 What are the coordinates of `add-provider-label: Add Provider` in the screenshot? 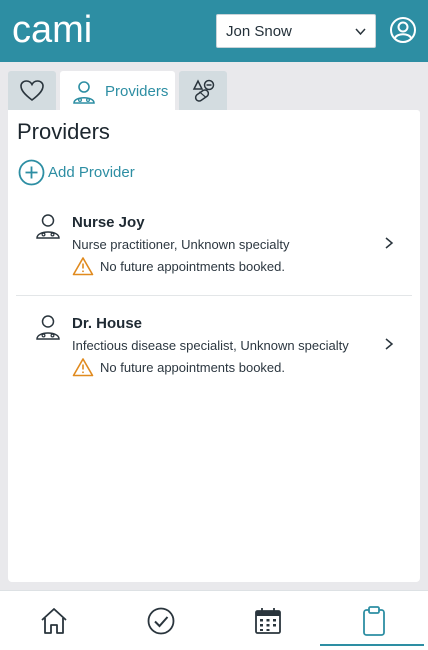 It's located at (91, 172).